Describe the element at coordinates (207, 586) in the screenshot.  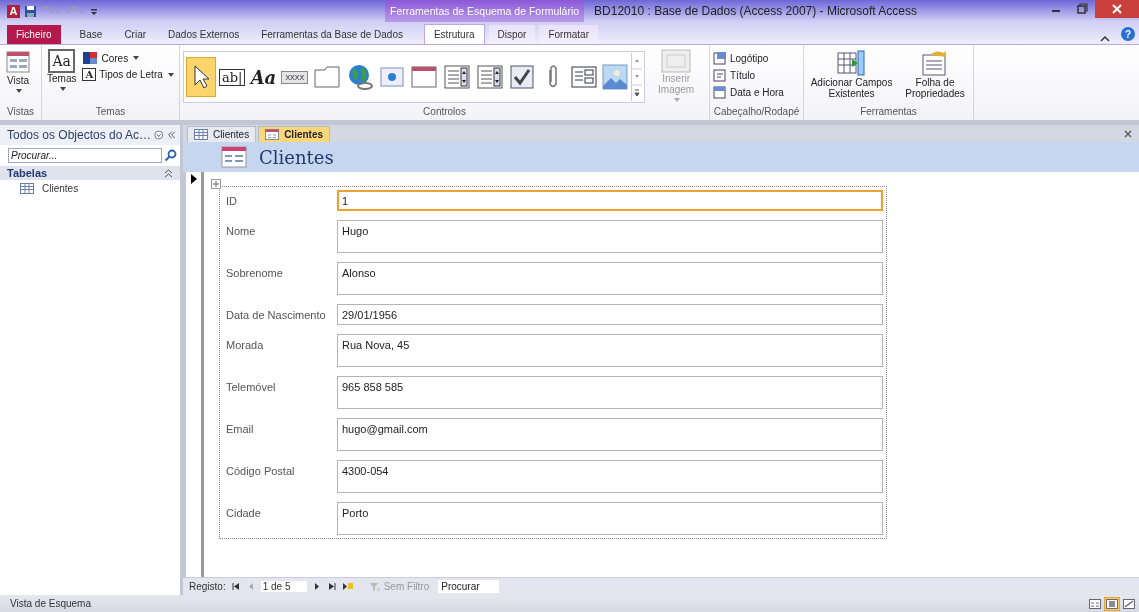
I see `record-label: Registo:` at that location.